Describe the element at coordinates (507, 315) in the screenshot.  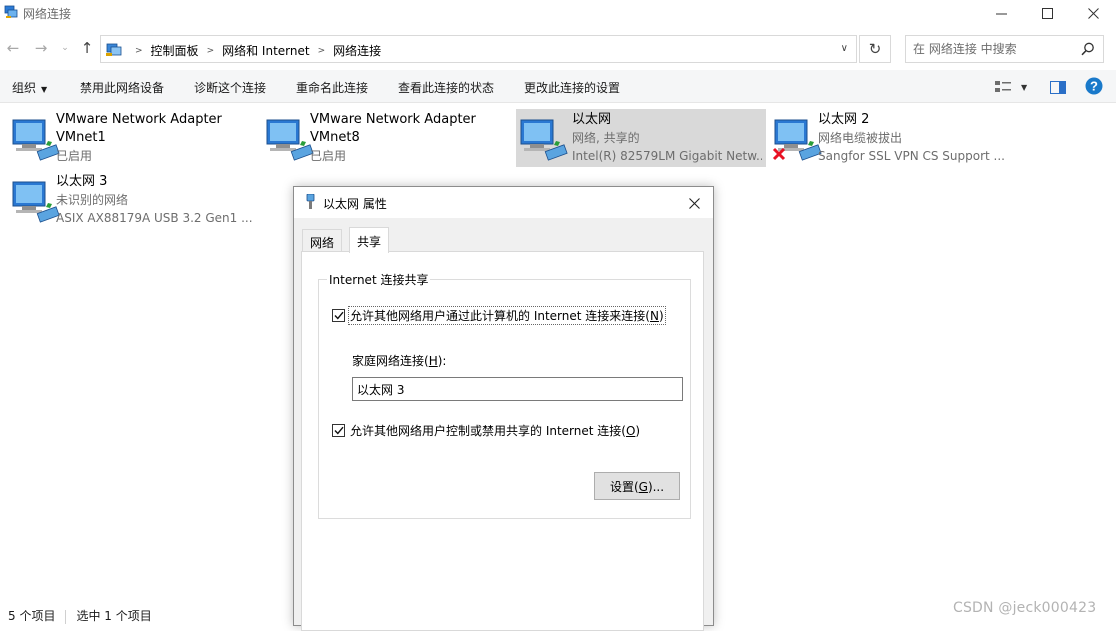
I see `allow-sharing-label: 允许其他网络用户通过此计算机的 Internet 连接来连接(N)` at that location.